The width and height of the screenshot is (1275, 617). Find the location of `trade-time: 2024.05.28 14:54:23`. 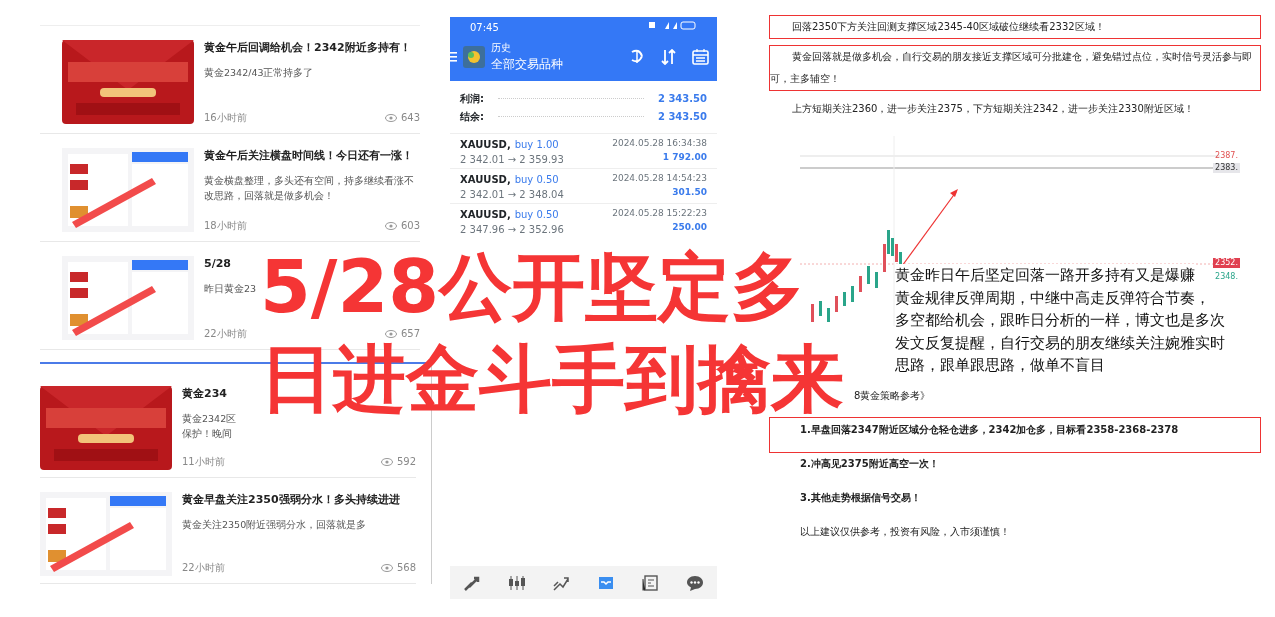

trade-time: 2024.05.28 14:54:23 is located at coordinates (659, 178).